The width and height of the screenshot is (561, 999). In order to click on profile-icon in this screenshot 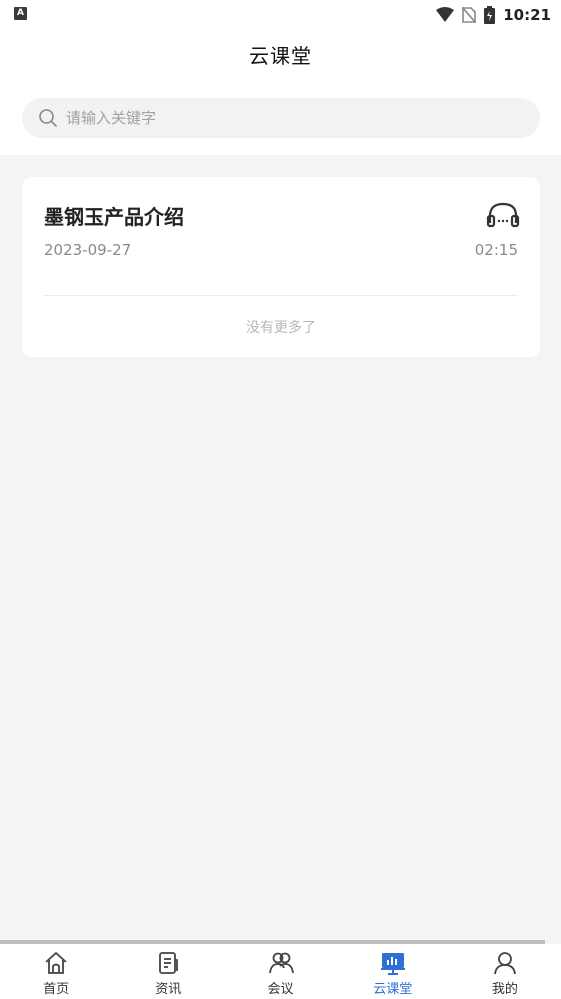, I will do `click(505, 963)`.